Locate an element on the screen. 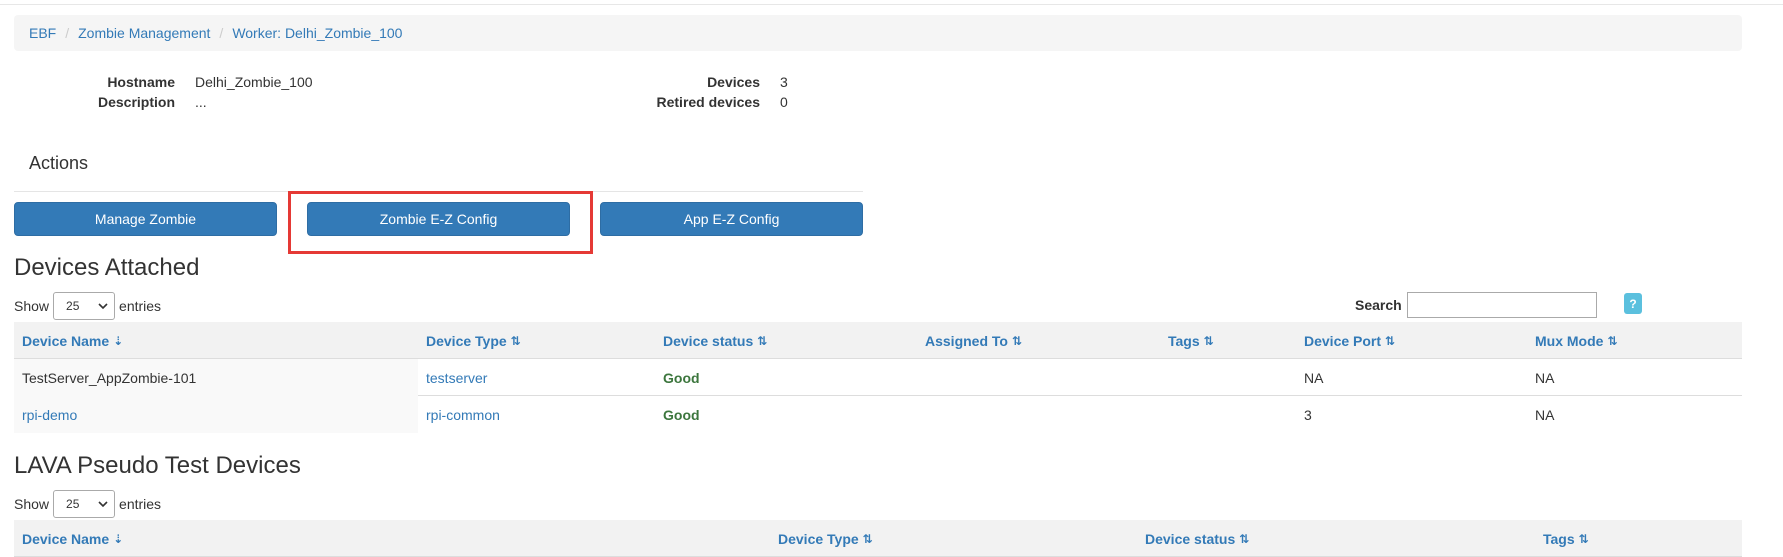  device-name-cell: TestServer_AppZombie-101 is located at coordinates (216, 377).